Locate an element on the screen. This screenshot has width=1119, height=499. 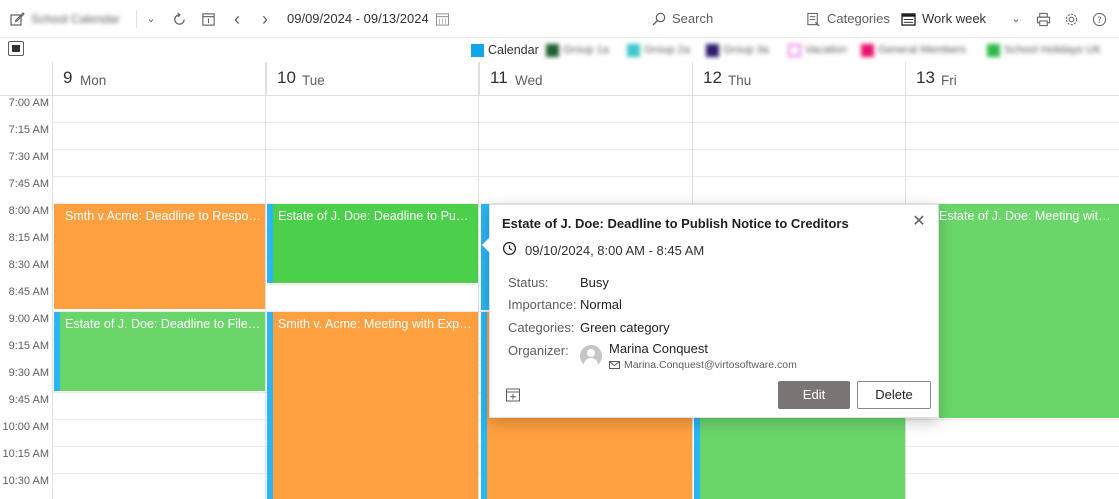
importance-value: Normal is located at coordinates (601, 304).